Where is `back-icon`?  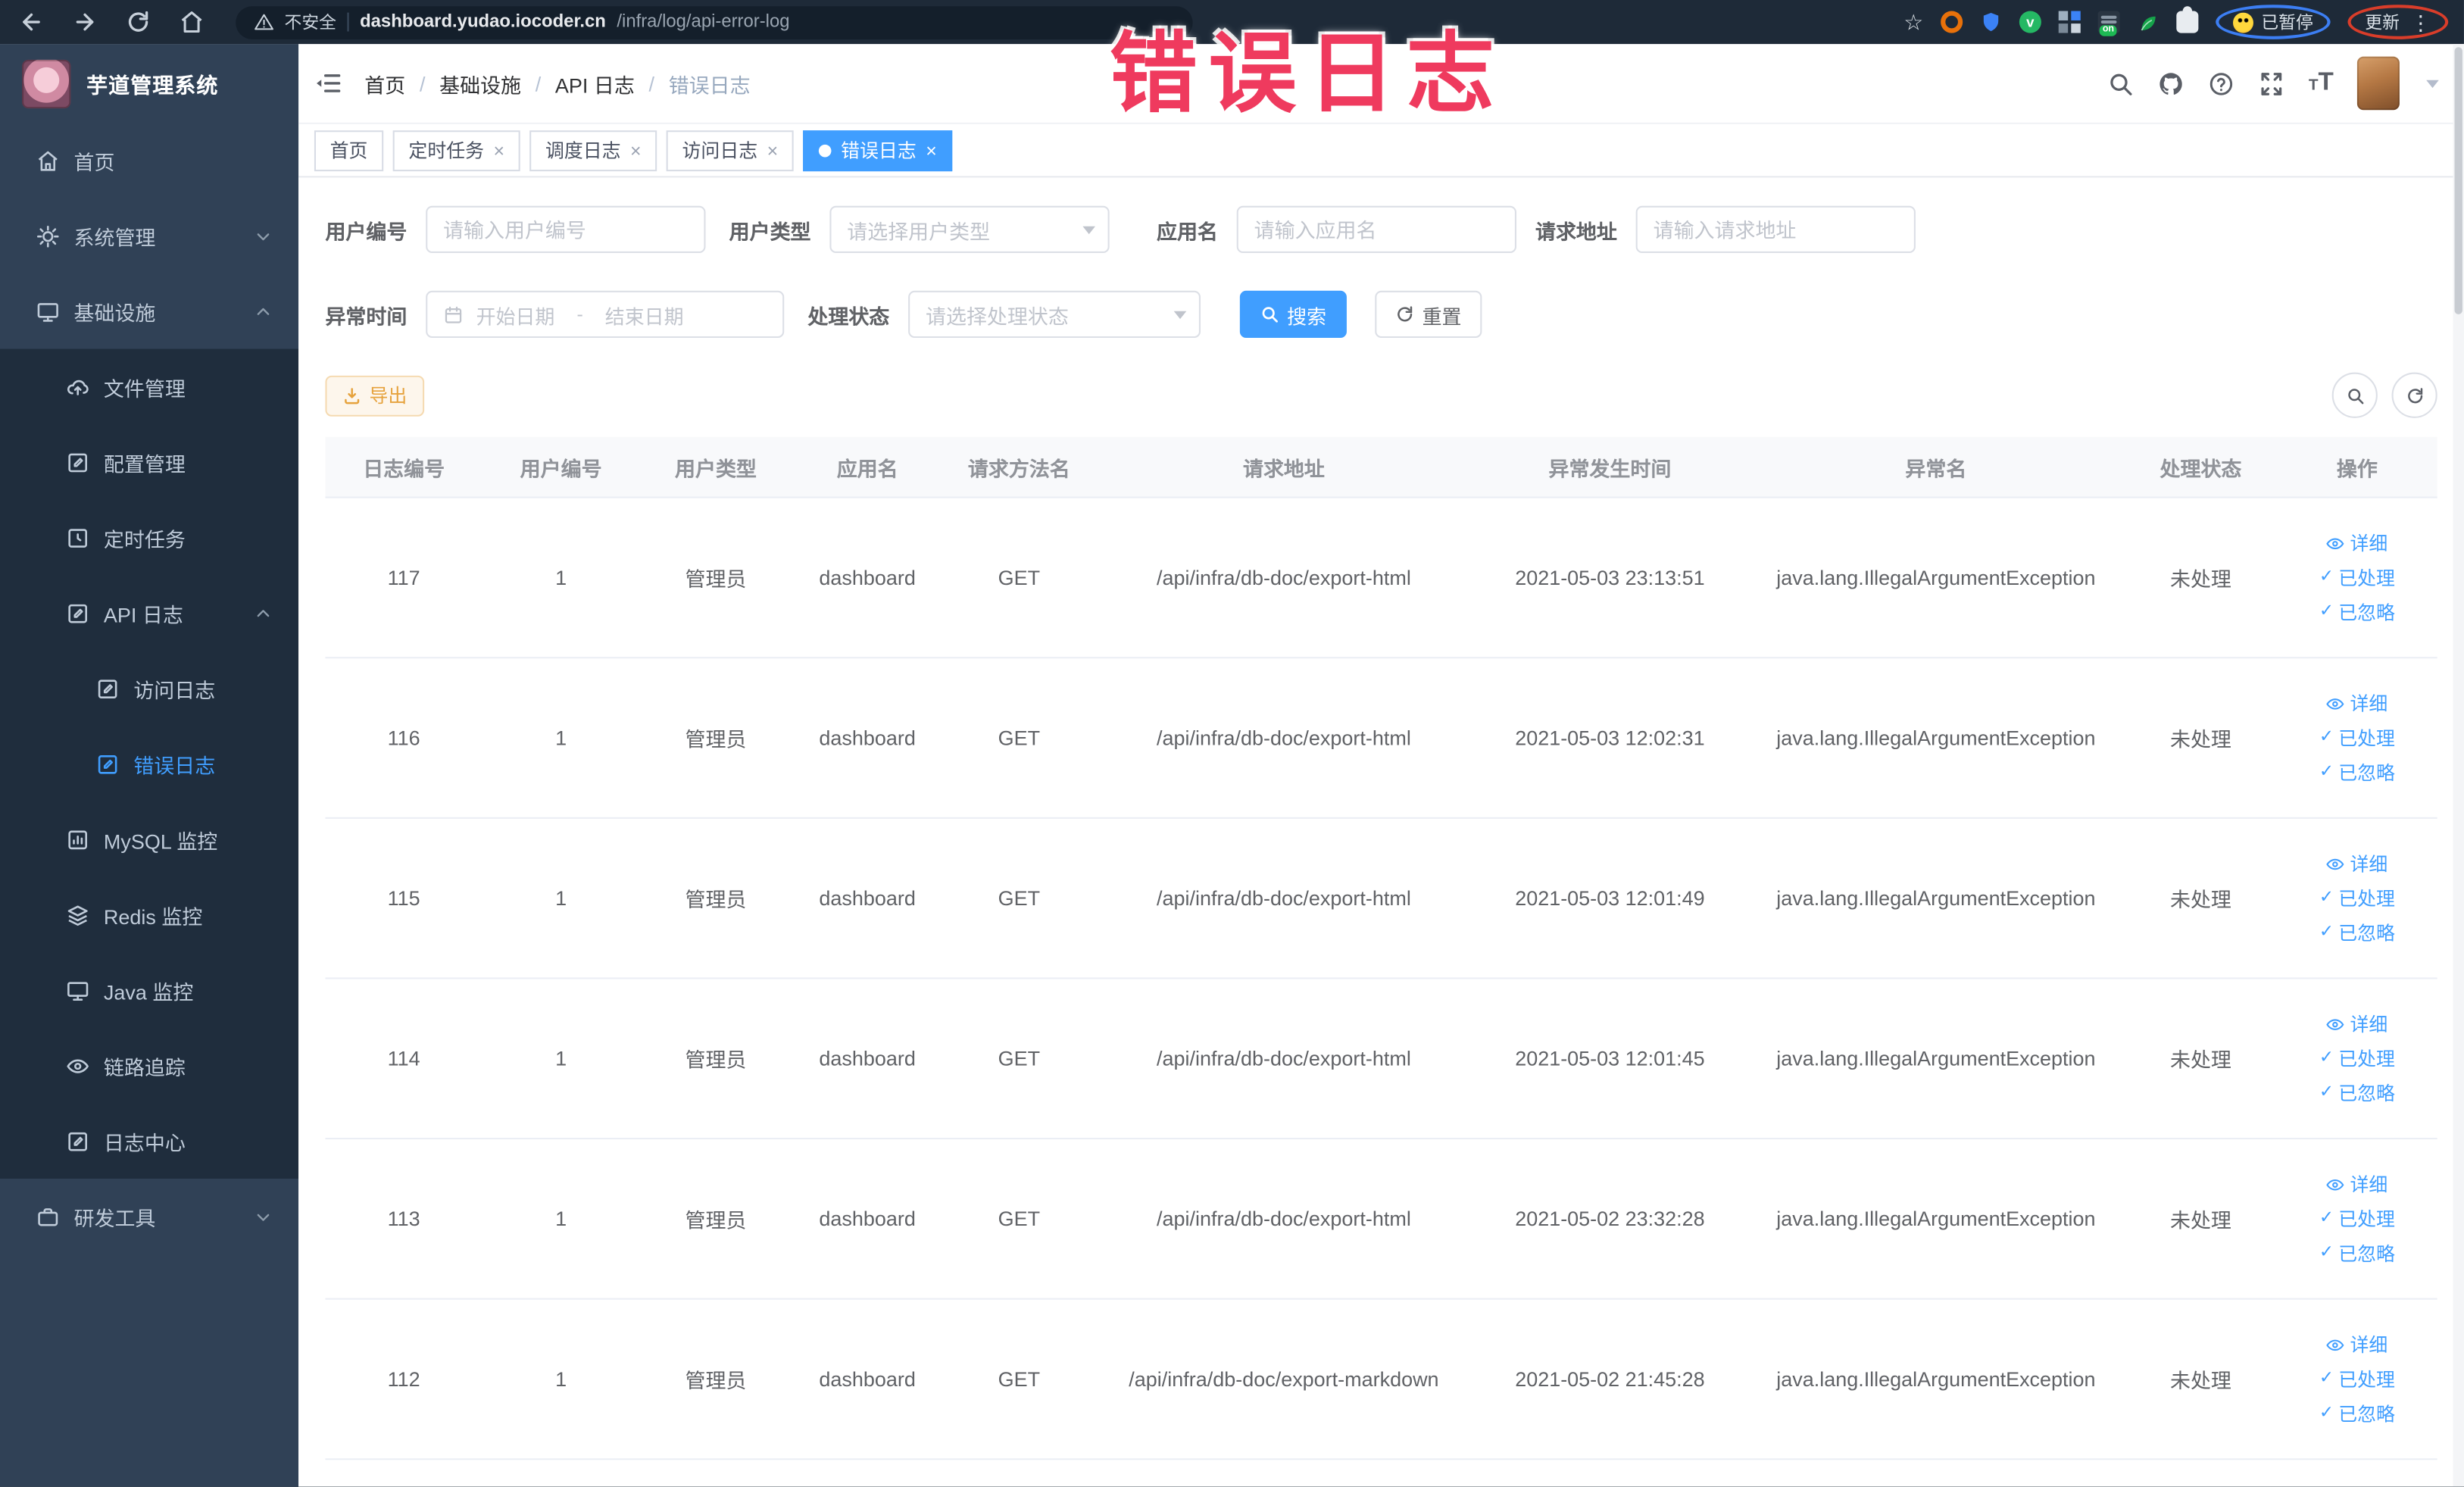 back-icon is located at coordinates (31, 21).